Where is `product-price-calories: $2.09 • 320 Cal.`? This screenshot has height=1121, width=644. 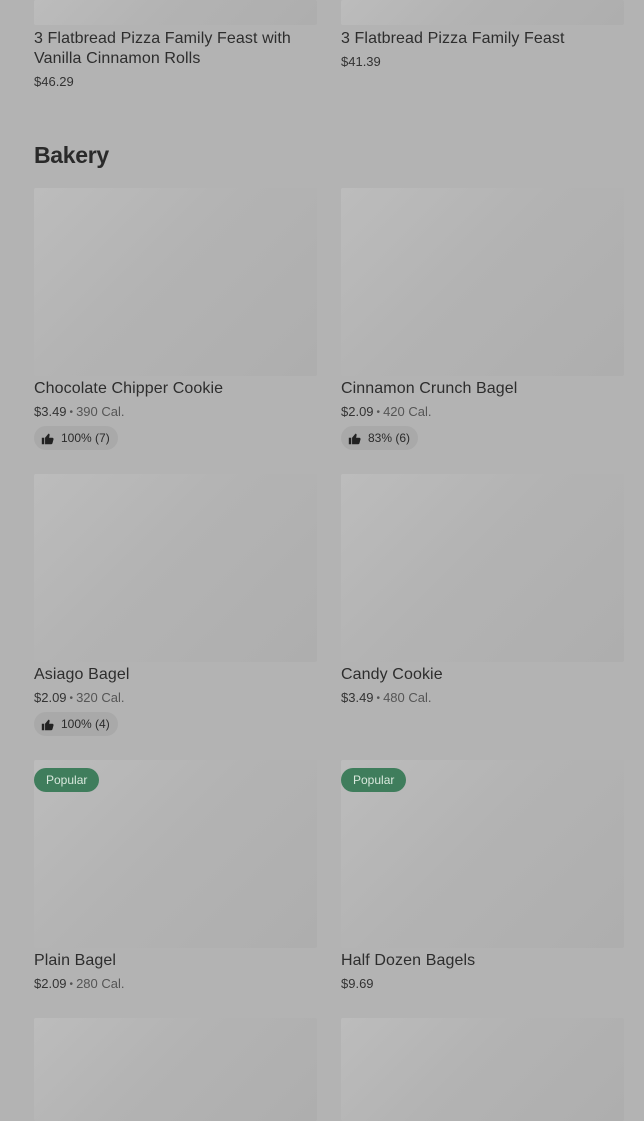
product-price-calories: $2.09 • 320 Cal. is located at coordinates (79, 698).